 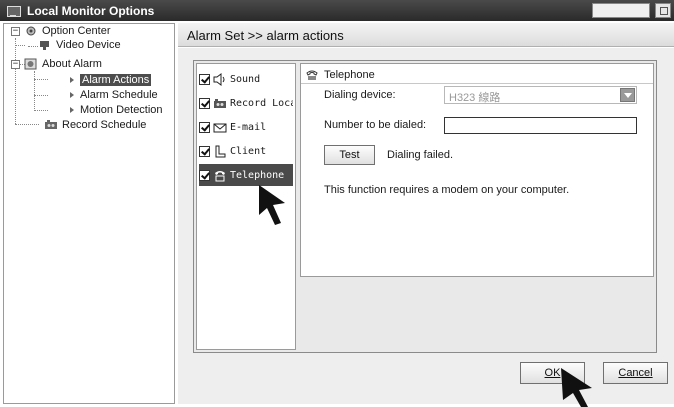 What do you see at coordinates (540, 125) in the screenshot?
I see `number-to-dial-input` at bounding box center [540, 125].